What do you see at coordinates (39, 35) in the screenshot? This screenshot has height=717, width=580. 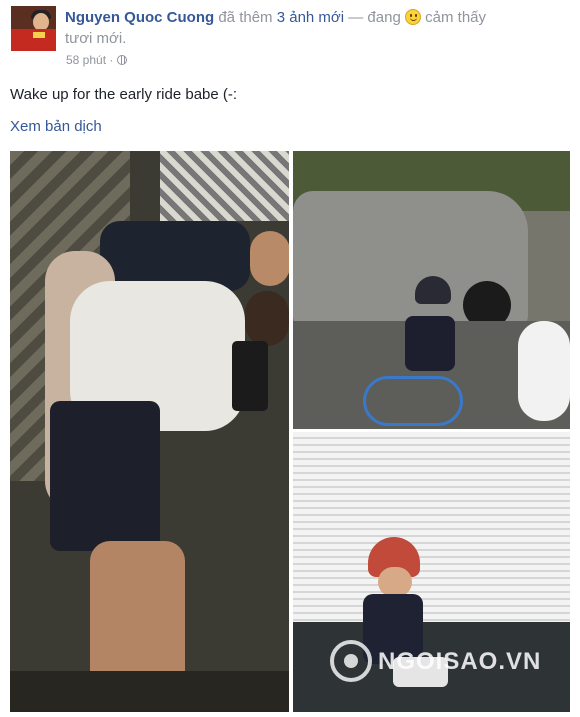 I see `avatar-collar` at bounding box center [39, 35].